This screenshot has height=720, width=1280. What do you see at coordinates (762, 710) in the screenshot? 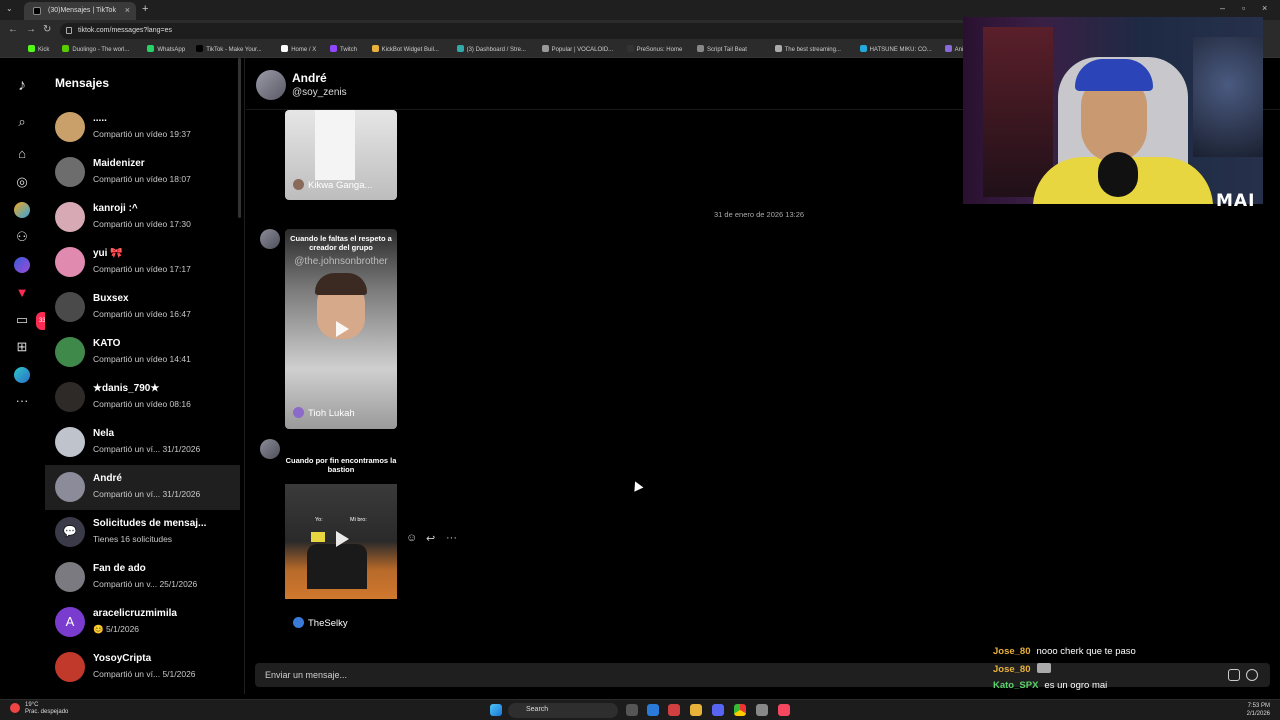
I see `settings-icon` at bounding box center [762, 710].